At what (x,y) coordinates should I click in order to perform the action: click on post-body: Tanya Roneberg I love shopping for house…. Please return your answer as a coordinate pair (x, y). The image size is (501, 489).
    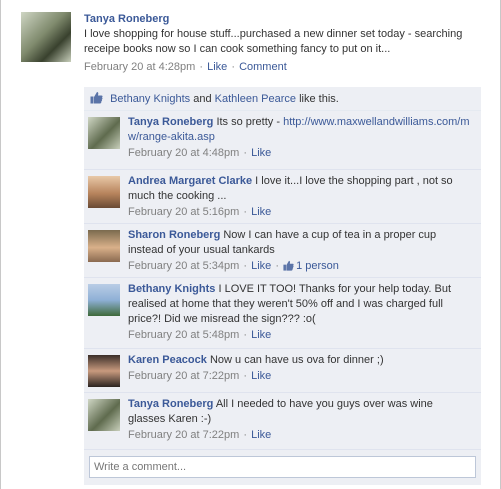
    Looking at the image, I should click on (284, 43).